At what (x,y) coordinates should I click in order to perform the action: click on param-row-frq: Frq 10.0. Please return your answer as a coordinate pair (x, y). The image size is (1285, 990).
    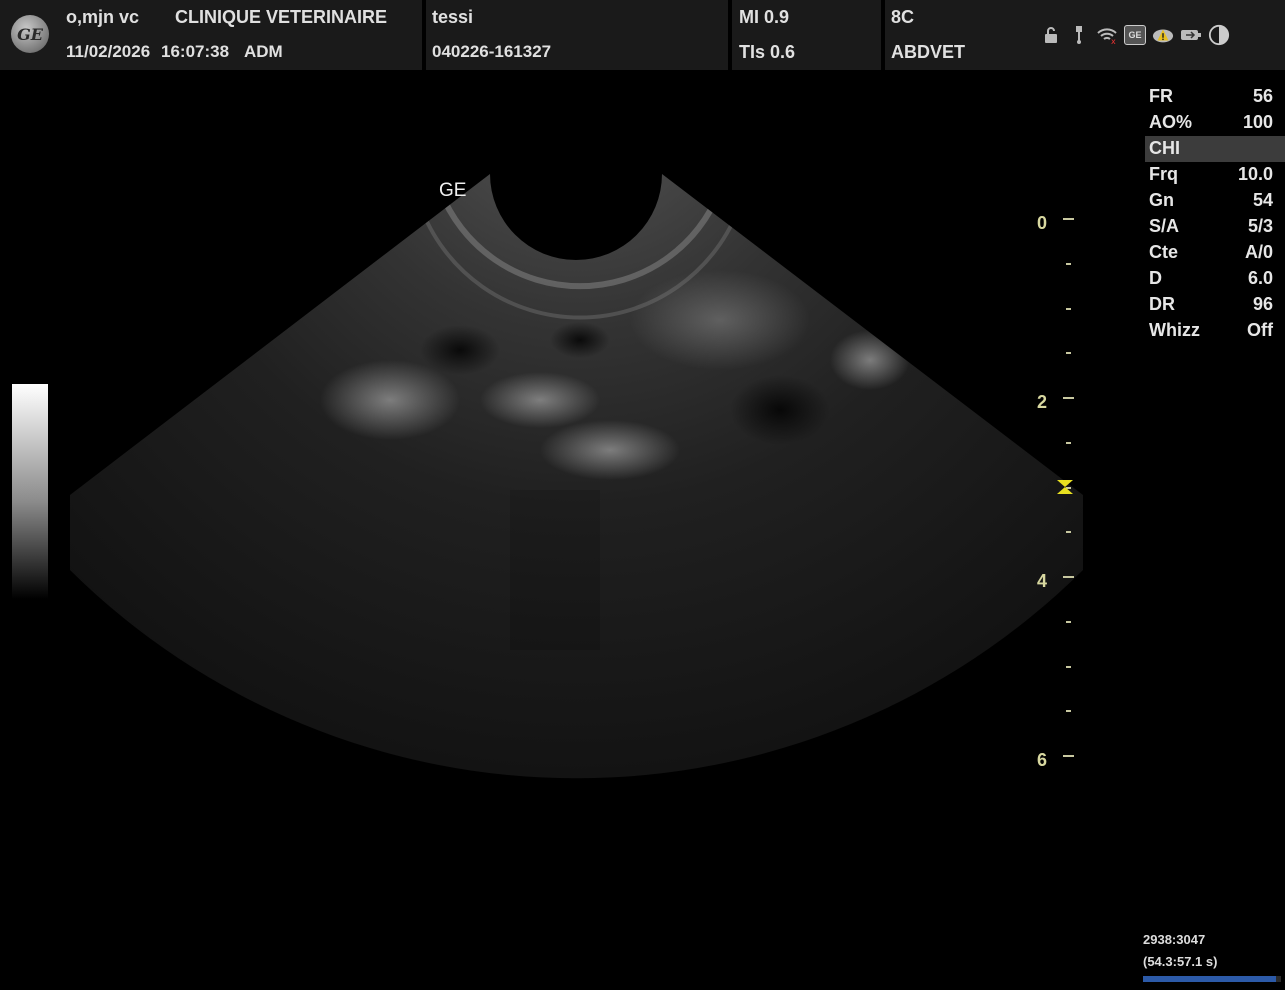
    Looking at the image, I should click on (1211, 174).